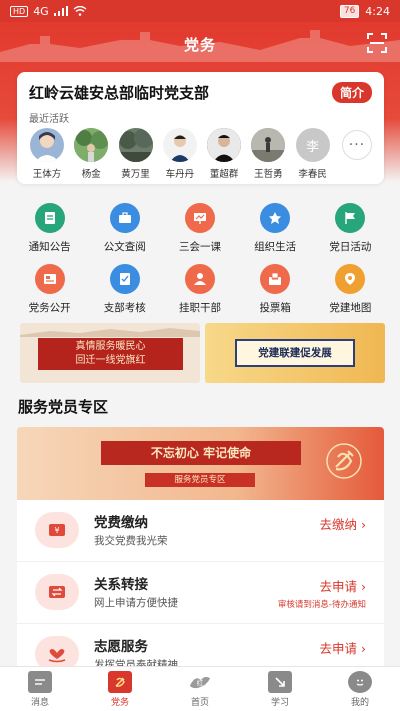 The image size is (400, 711). Describe the element at coordinates (40, 689) in the screenshot. I see `tab-messages: 消息` at that location.